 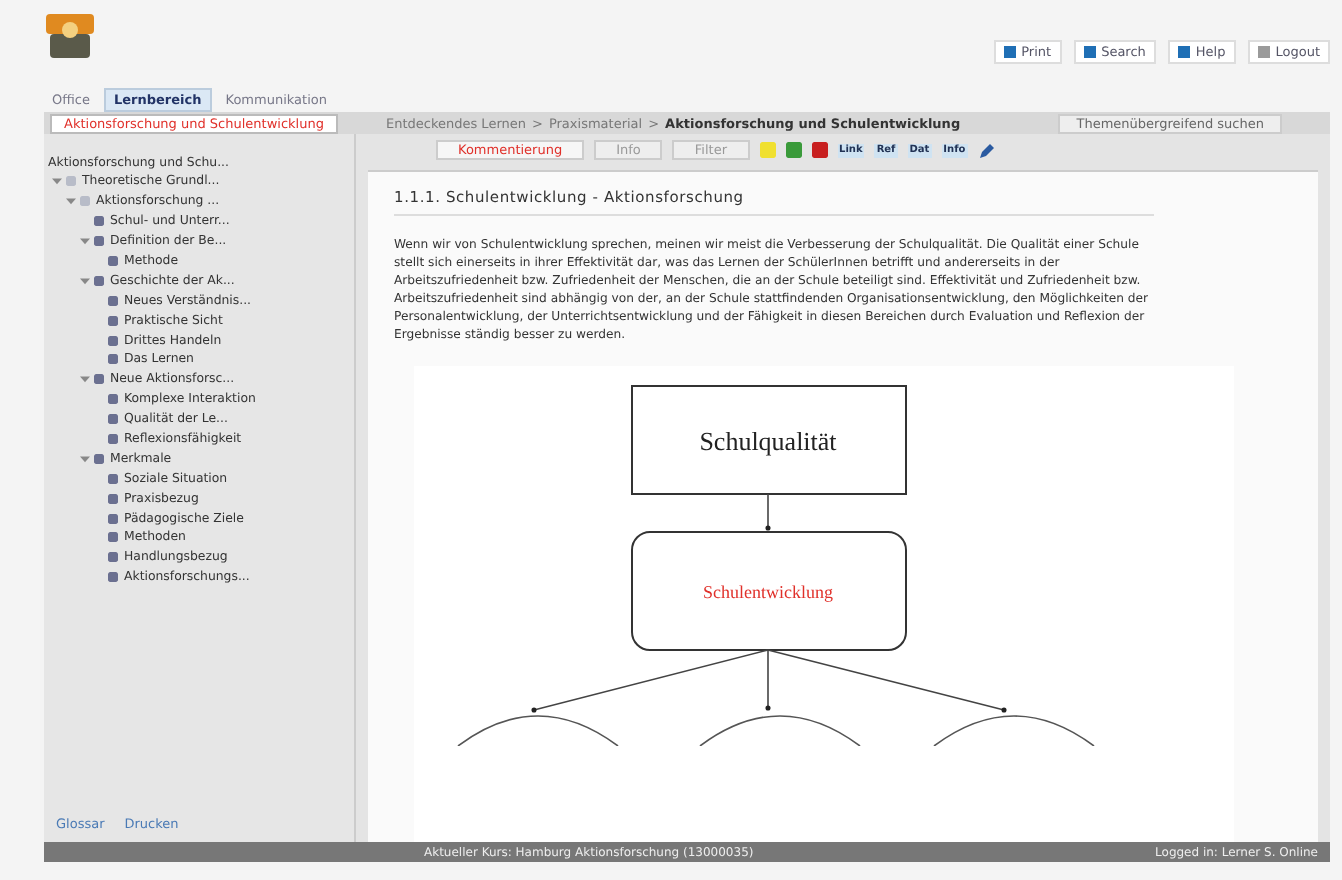 What do you see at coordinates (768, 440) in the screenshot?
I see `diagram-label: Schulqualität` at bounding box center [768, 440].